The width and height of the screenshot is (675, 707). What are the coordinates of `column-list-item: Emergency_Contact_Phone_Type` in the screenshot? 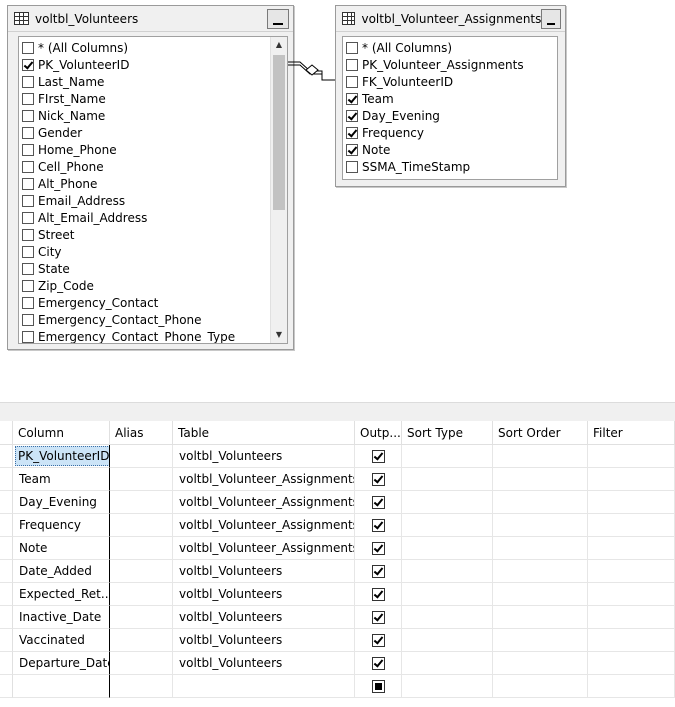 It's located at (144, 335).